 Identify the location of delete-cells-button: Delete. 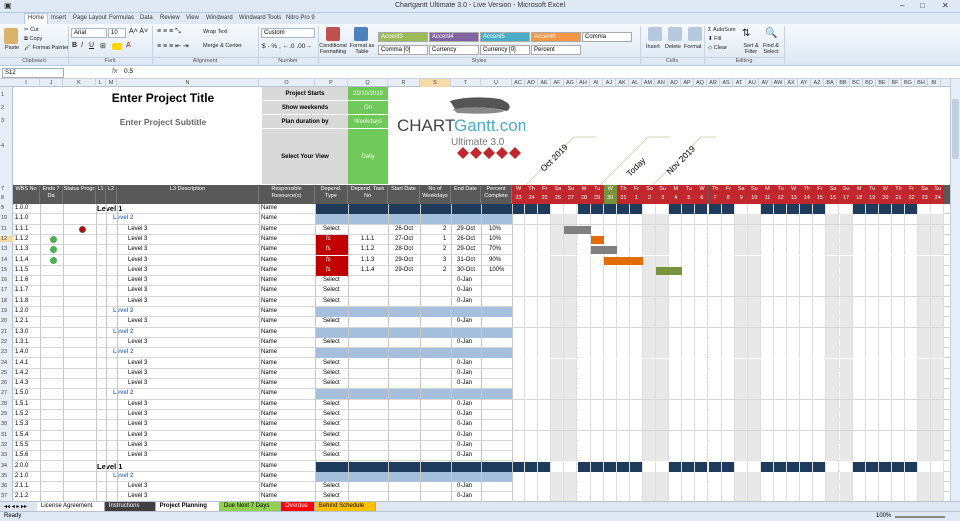
(673, 47).